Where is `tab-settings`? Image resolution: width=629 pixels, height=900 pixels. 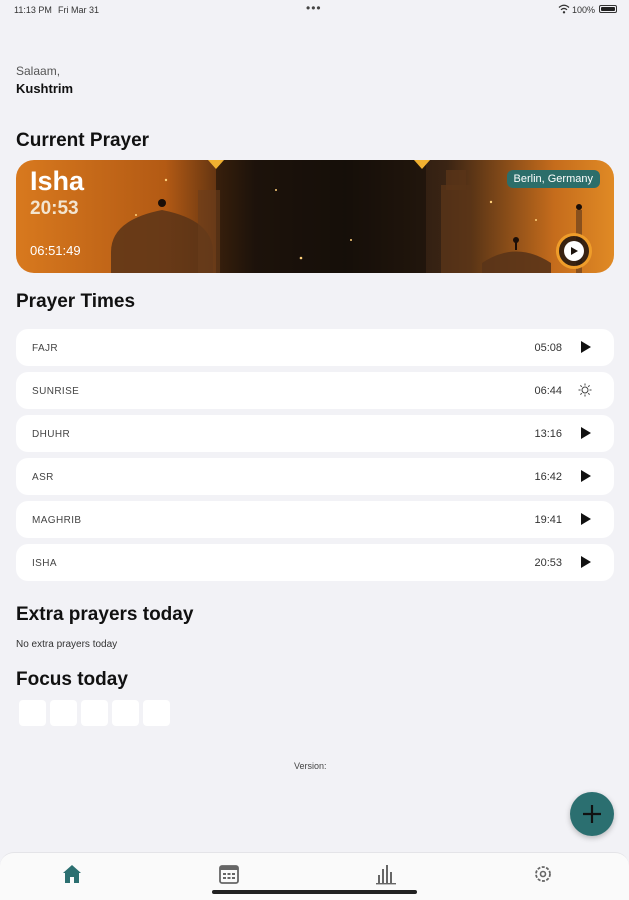
tab-settings is located at coordinates (543, 874).